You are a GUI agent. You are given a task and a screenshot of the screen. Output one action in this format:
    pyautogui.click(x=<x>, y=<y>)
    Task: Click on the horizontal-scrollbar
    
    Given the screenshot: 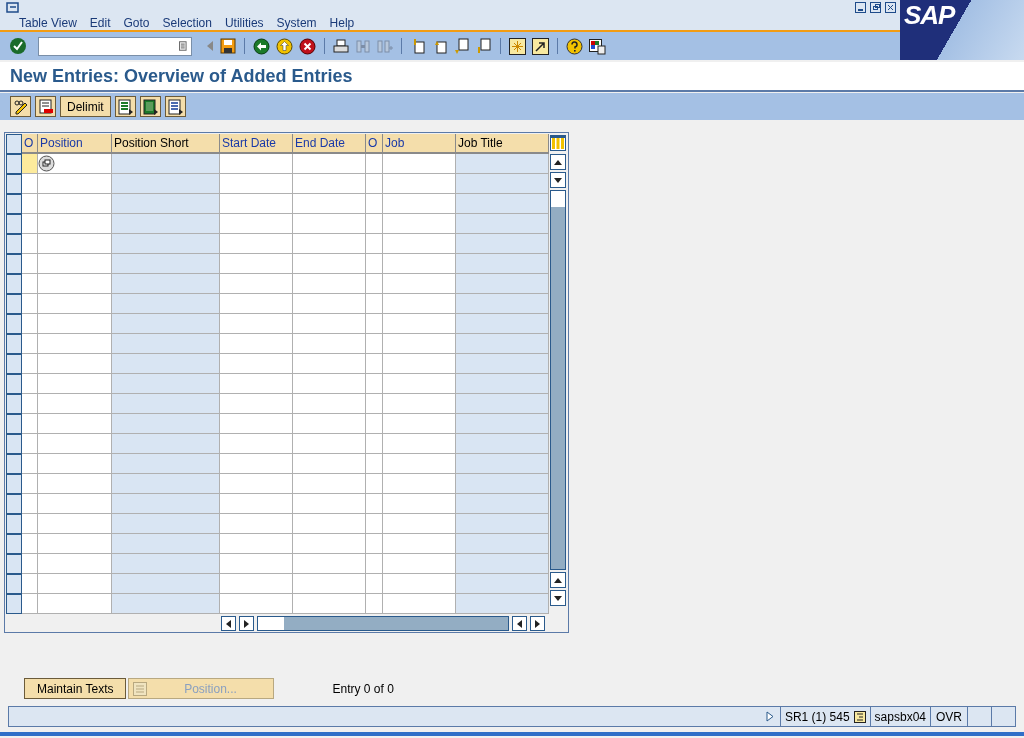 What is the action you would take?
    pyautogui.click(x=383, y=623)
    